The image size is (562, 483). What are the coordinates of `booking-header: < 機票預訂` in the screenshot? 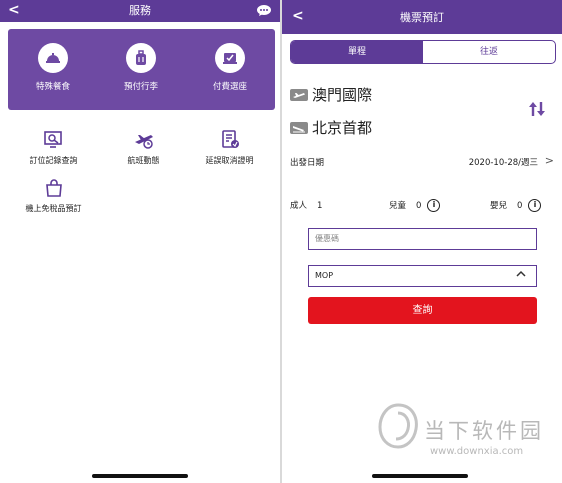 It's located at (422, 17).